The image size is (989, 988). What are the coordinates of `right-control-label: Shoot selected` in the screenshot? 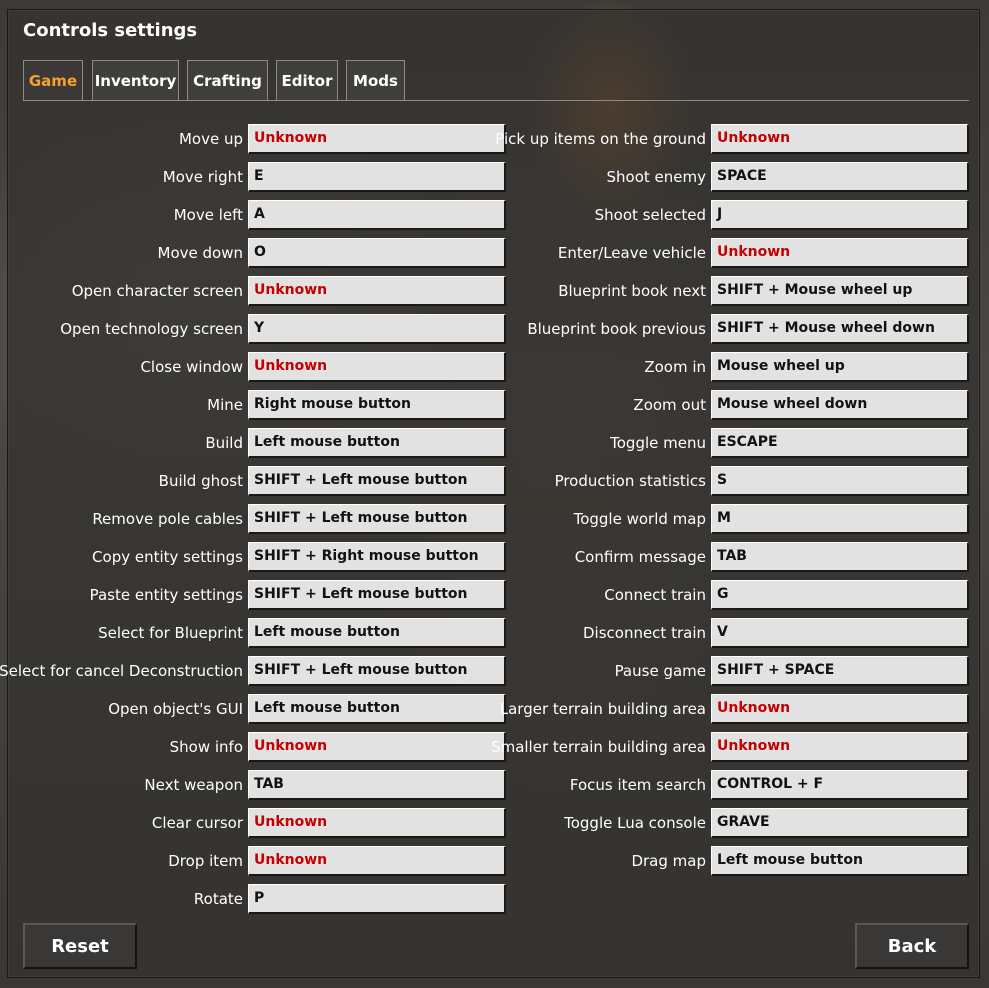 It's located at (650, 215).